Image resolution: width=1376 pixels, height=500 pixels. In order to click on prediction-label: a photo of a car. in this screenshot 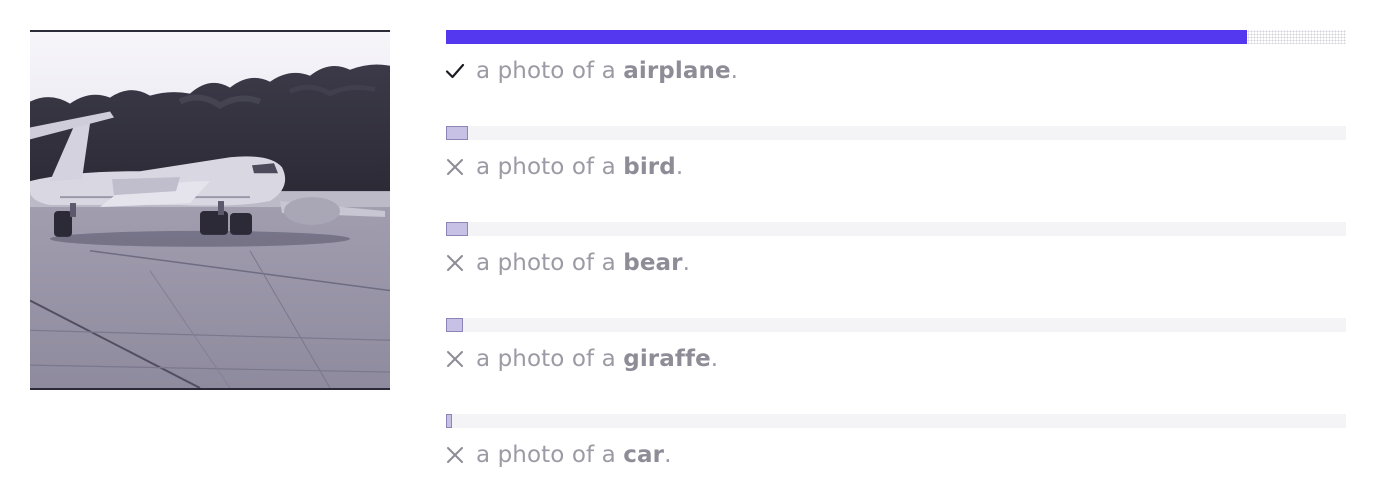, I will do `click(574, 455)`.